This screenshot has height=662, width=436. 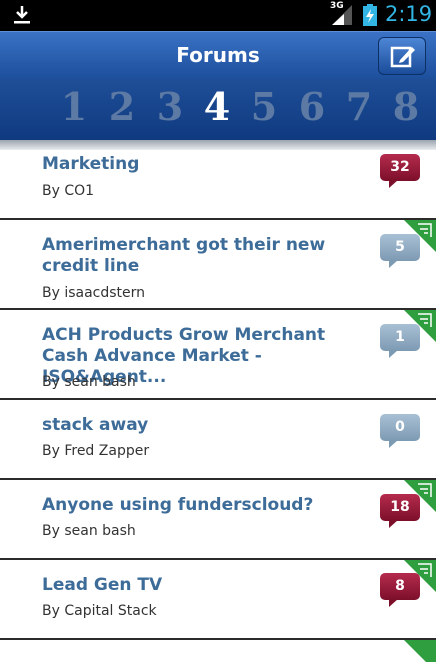 I want to click on app-header: Forums, so click(x=218, y=55).